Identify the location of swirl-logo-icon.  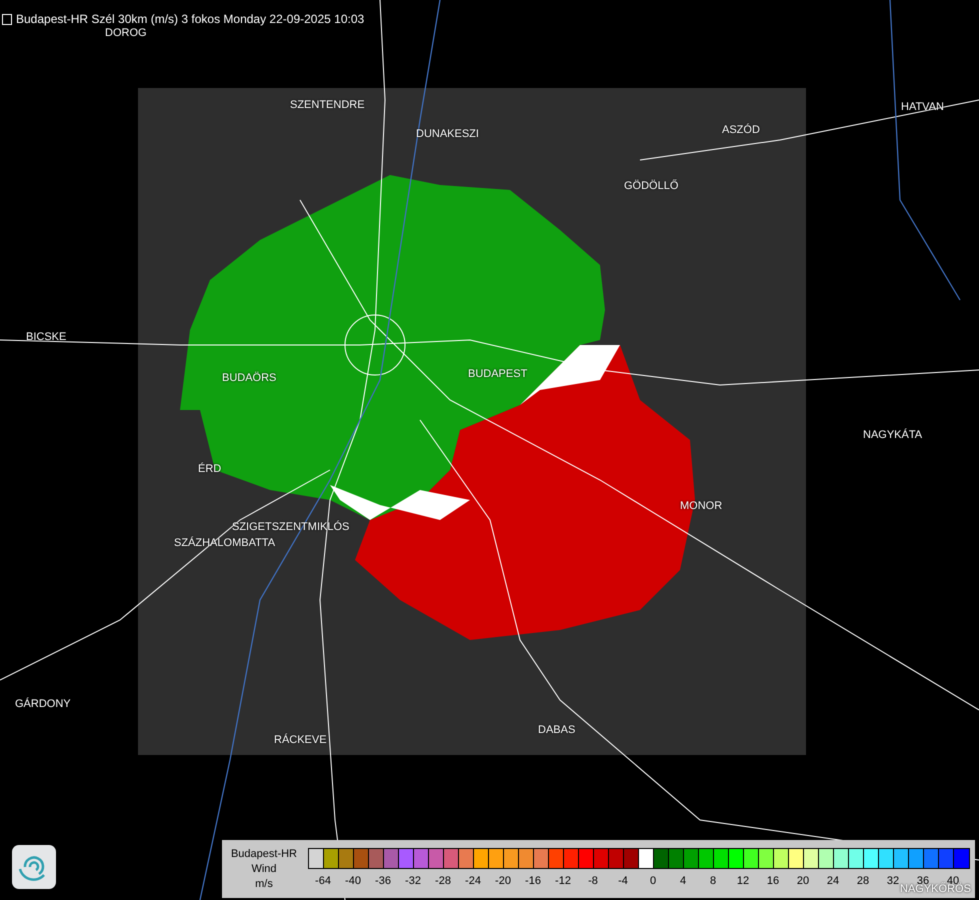
(34, 867).